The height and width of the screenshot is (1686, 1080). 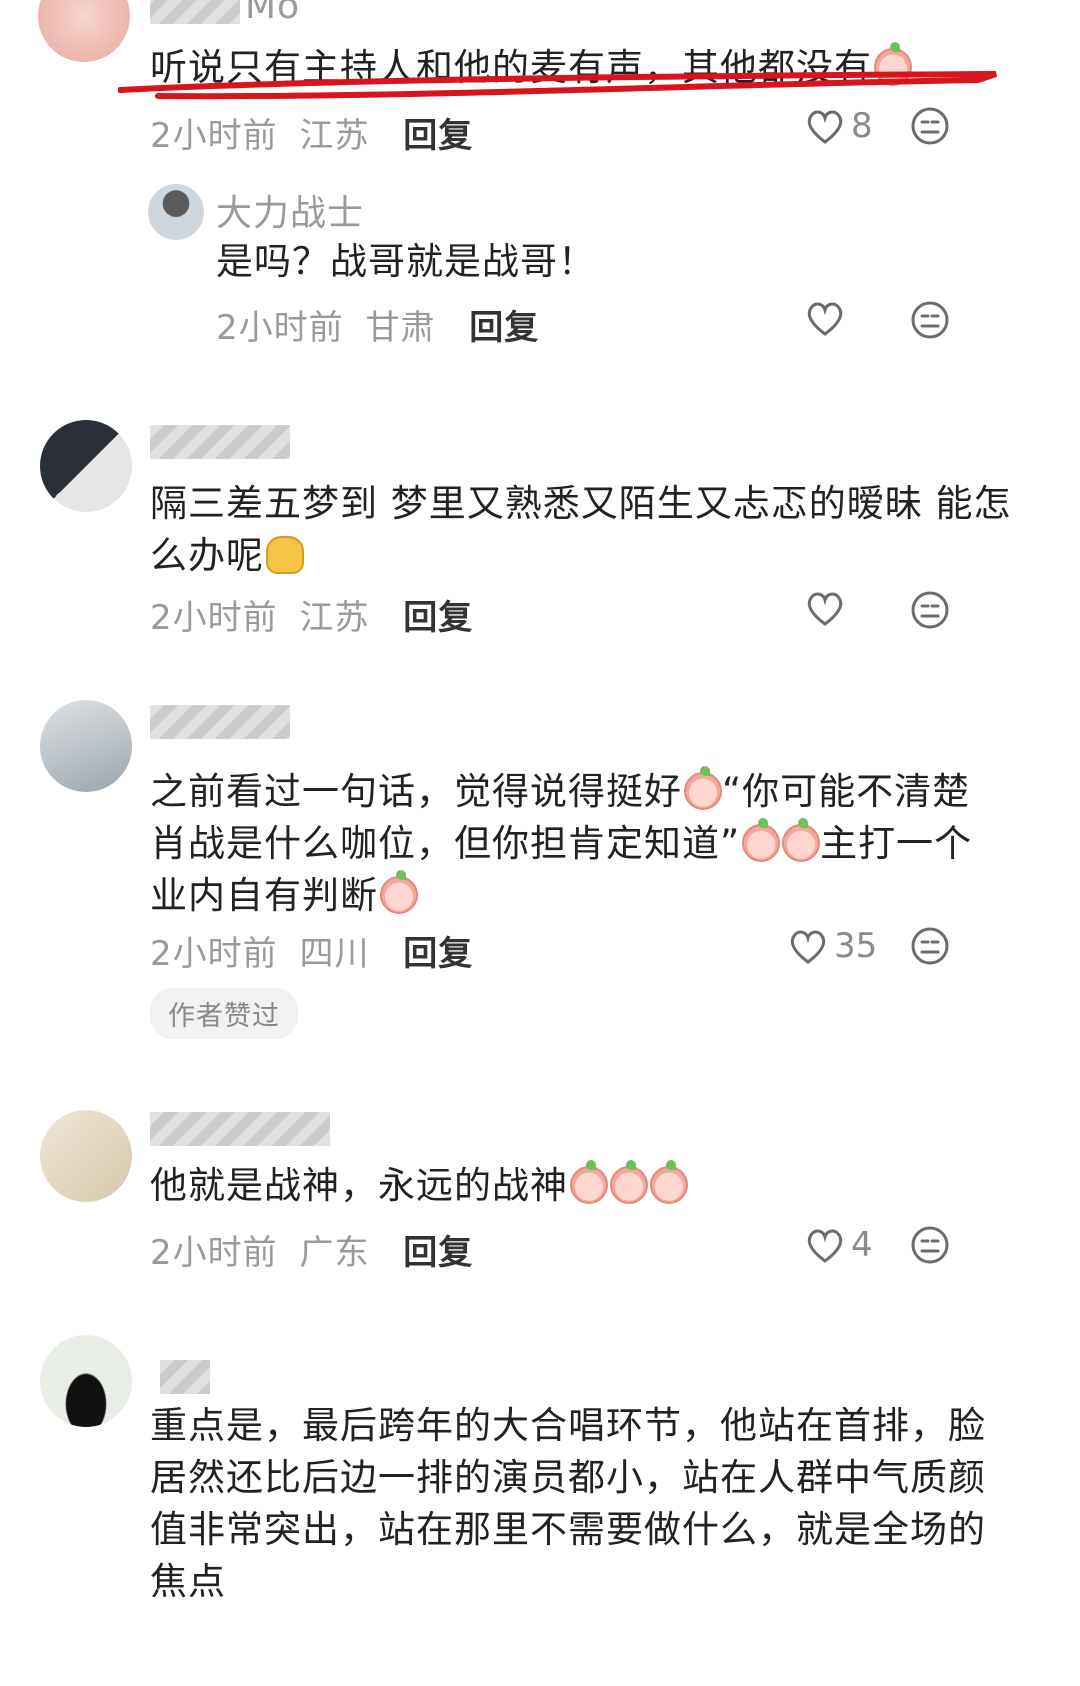 I want to click on like-button: 8, so click(x=839, y=126).